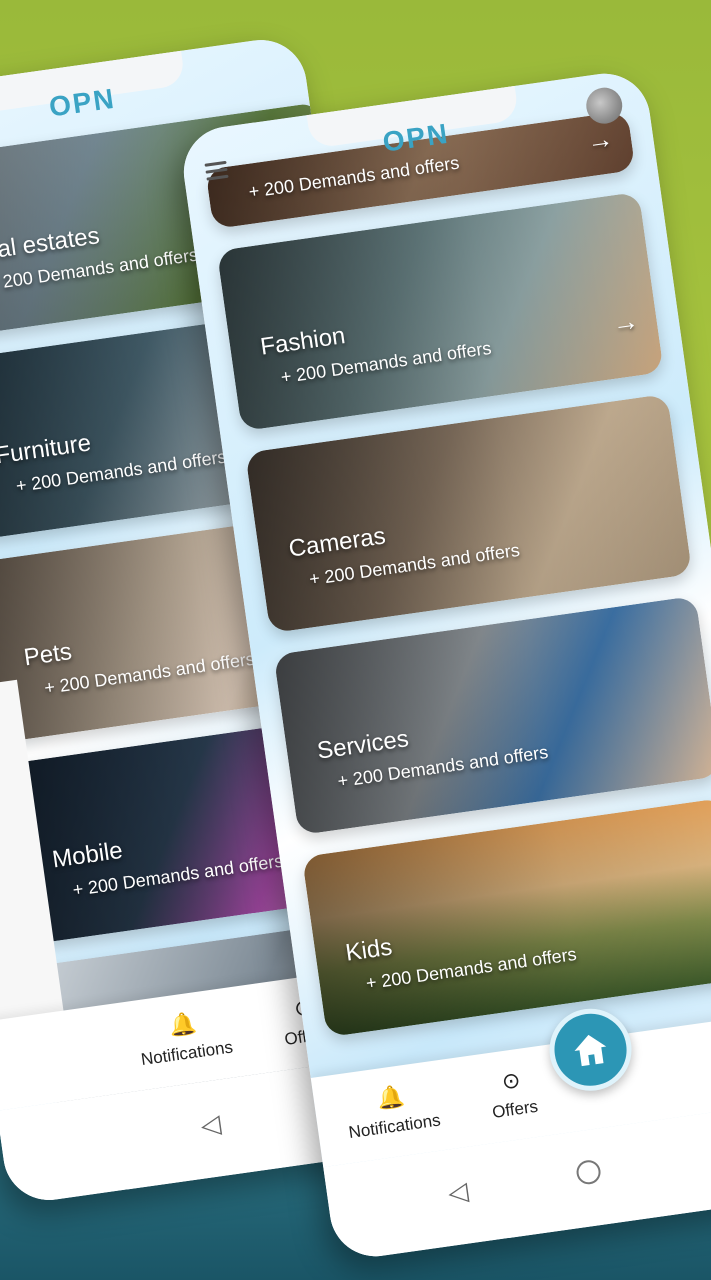 This screenshot has height=1280, width=711. What do you see at coordinates (440, 311) in the screenshot?
I see `category-card-fashion: Fashion + 200 Demands and offers →` at bounding box center [440, 311].